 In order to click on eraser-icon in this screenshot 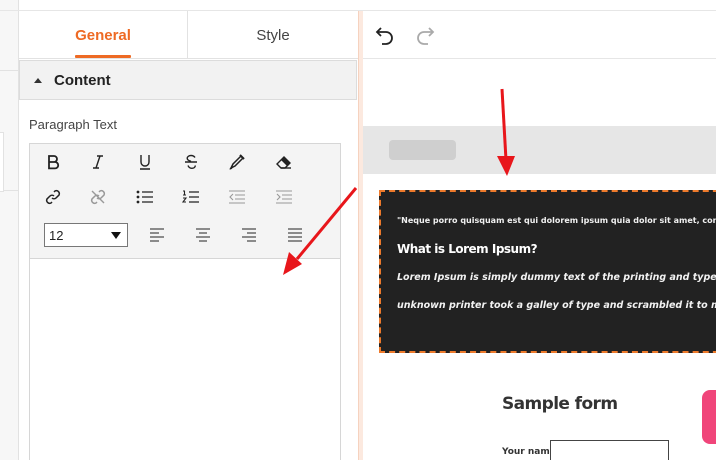, I will do `click(284, 162)`.